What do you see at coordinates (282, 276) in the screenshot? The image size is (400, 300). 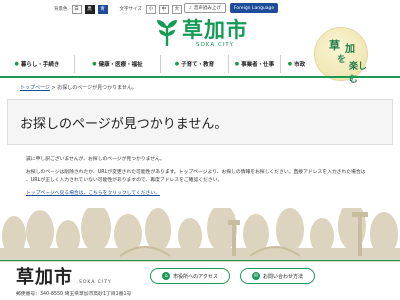 I see `contact-label: お問い合わせ方法` at bounding box center [282, 276].